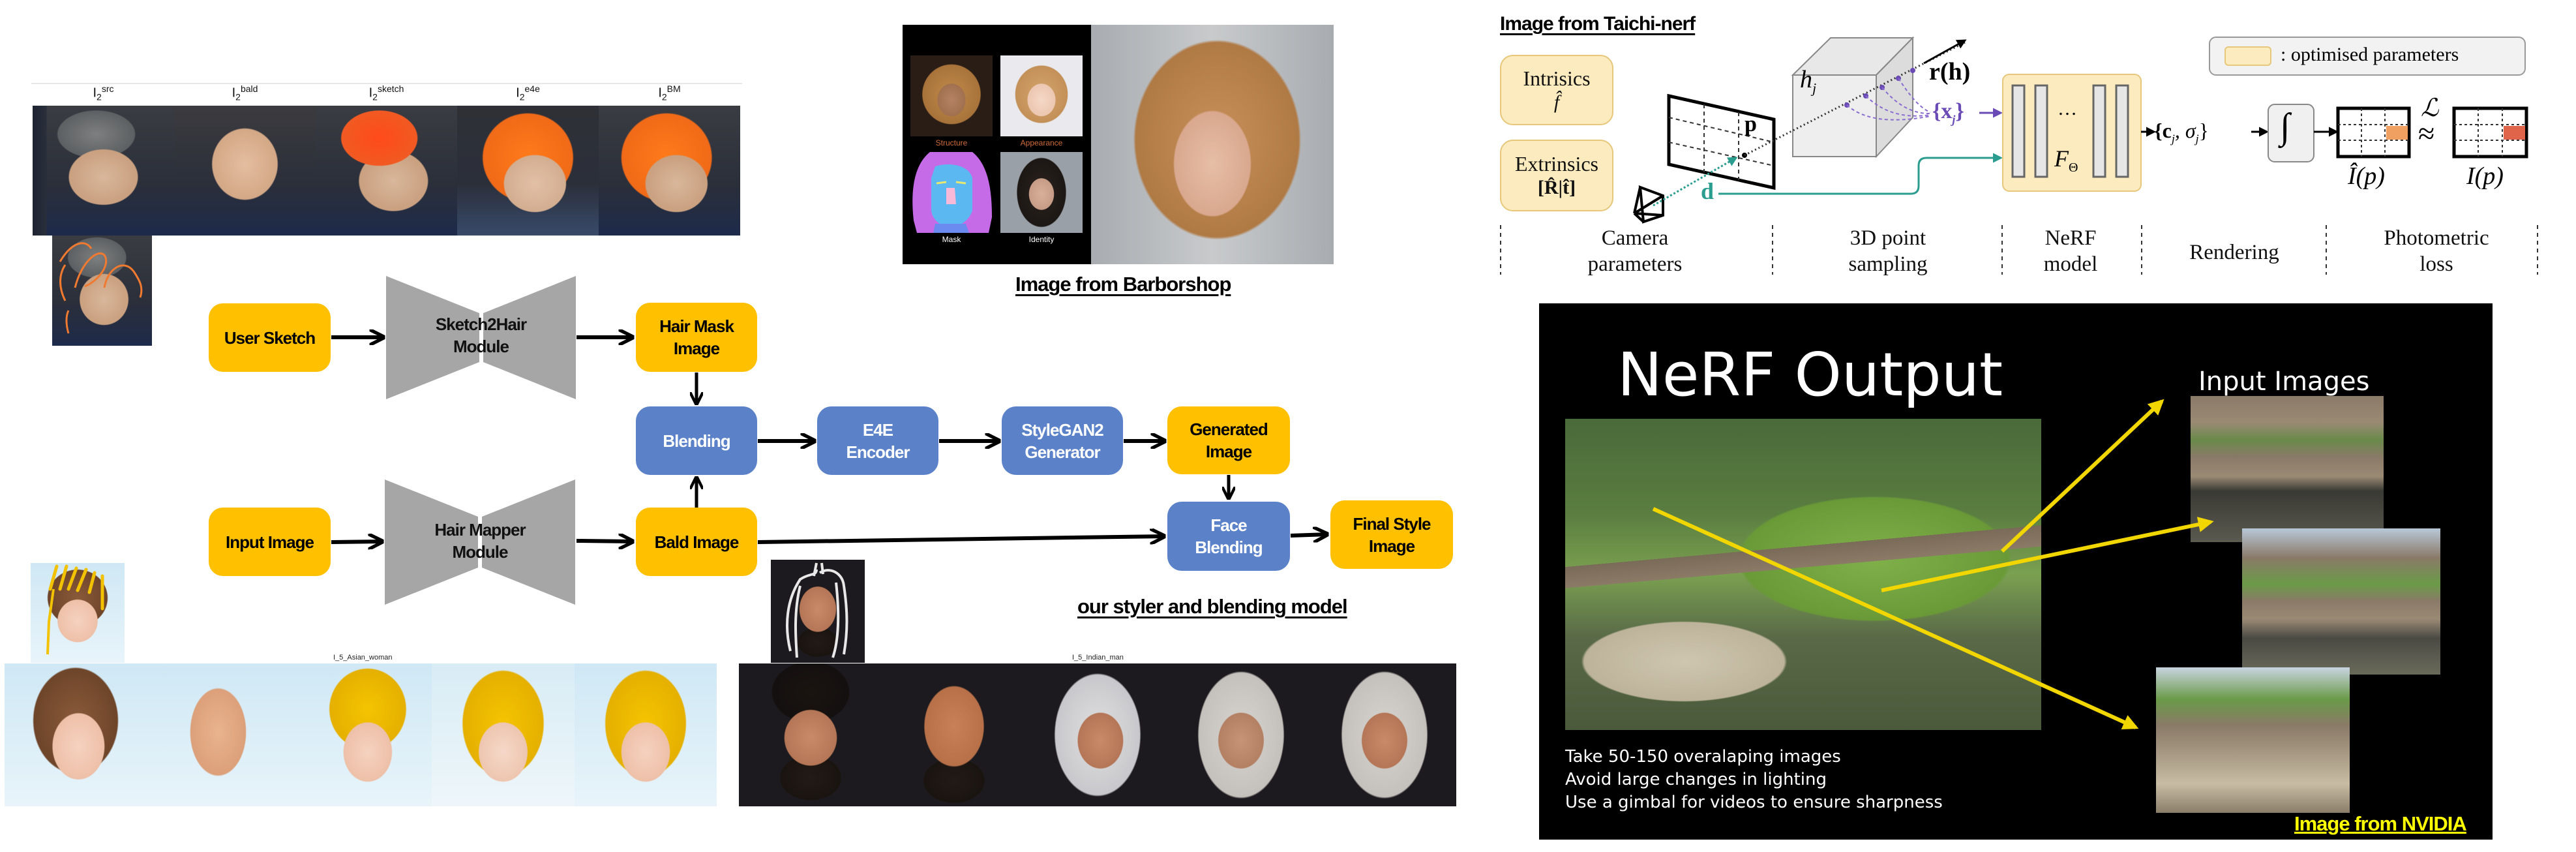 The width and height of the screenshot is (2576, 852). Describe the element at coordinates (1308, 535) in the screenshot. I see `arrow-faceblending-to-final` at that location.